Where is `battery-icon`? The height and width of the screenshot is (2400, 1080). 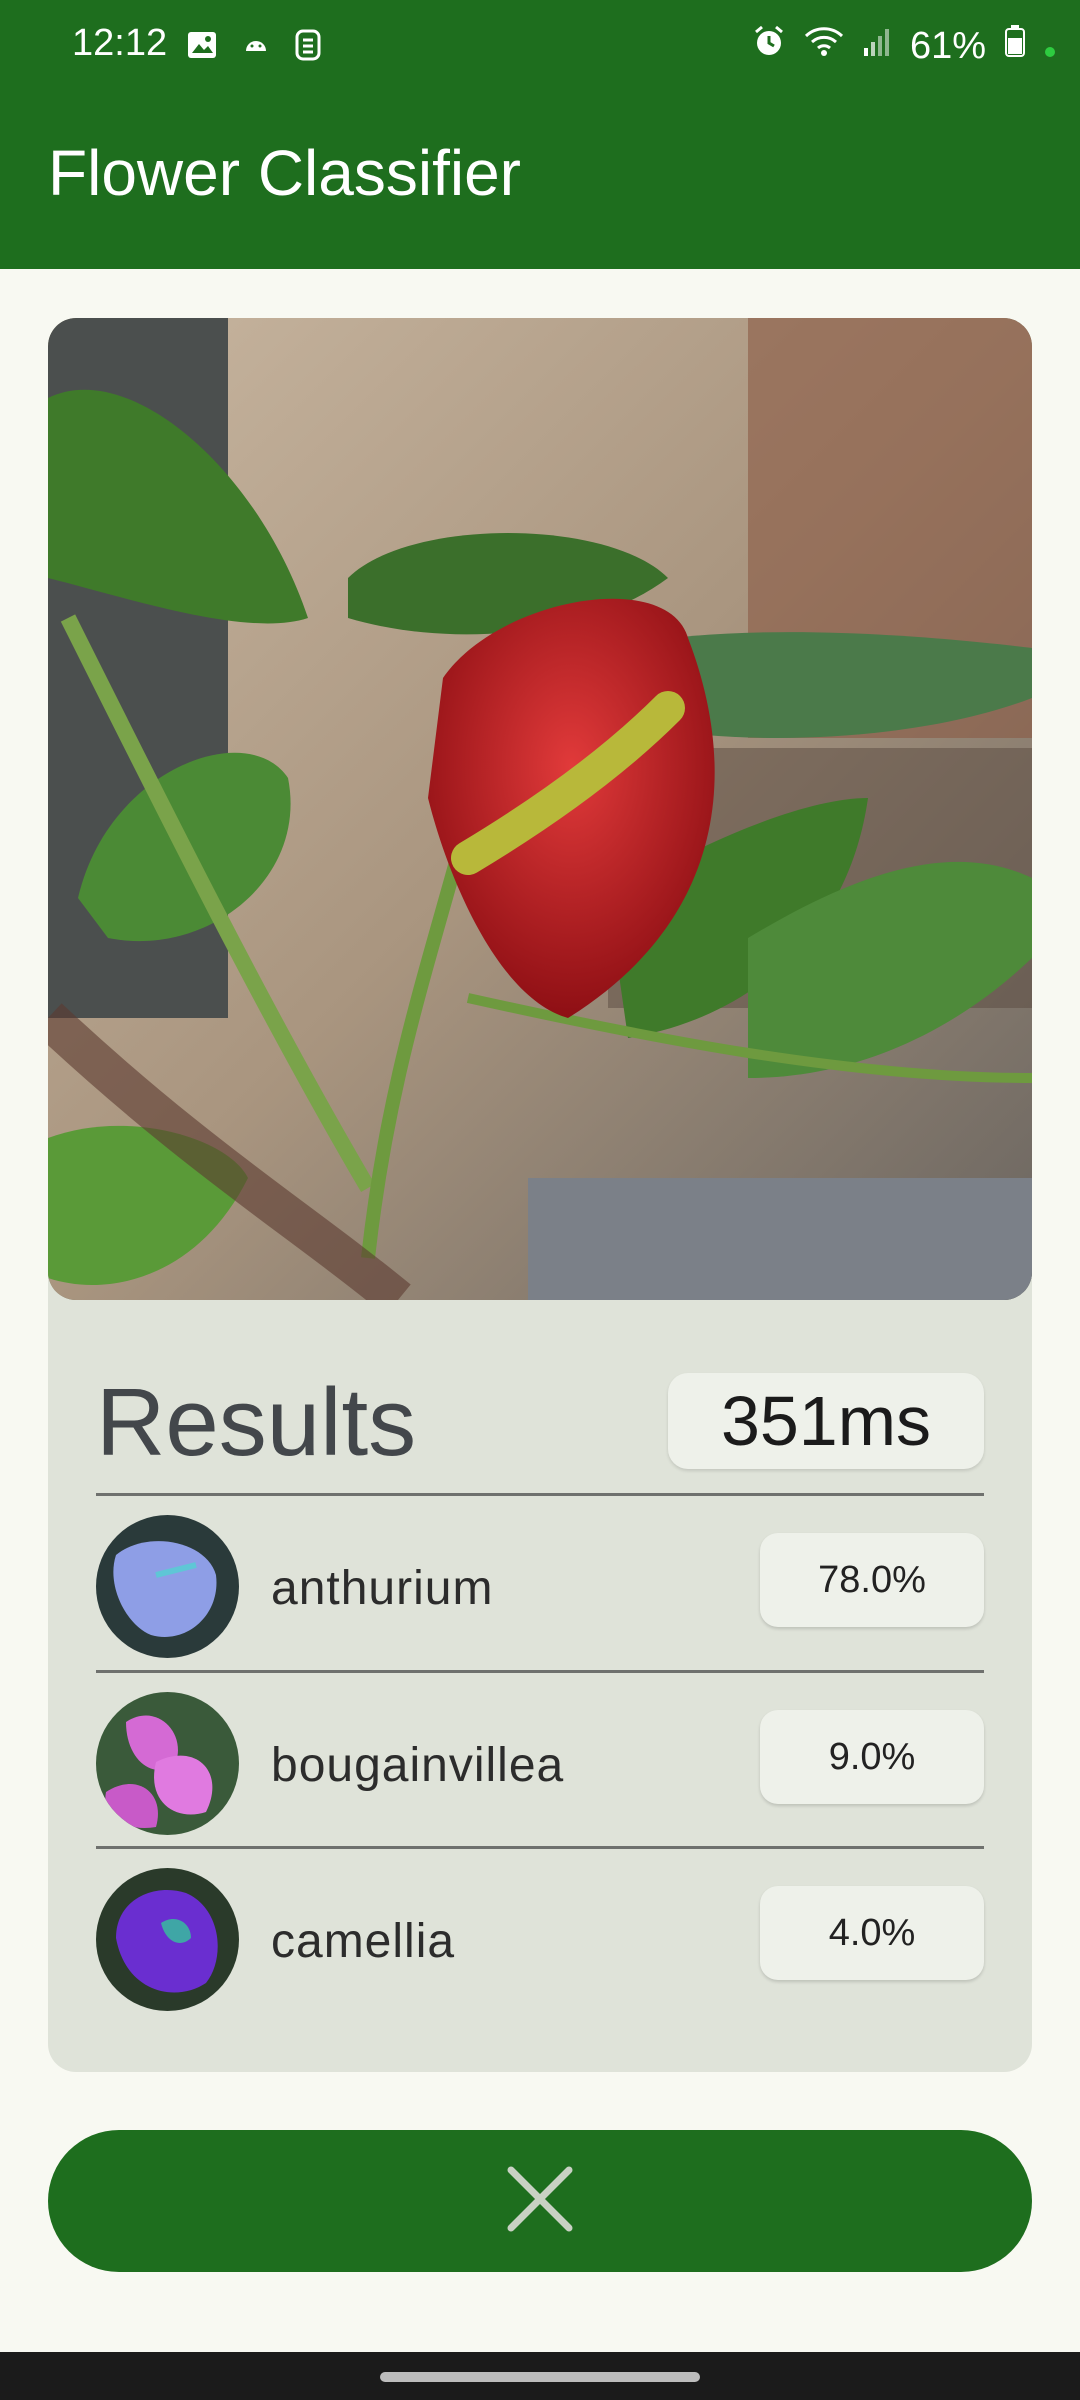
battery-icon is located at coordinates (1015, 46).